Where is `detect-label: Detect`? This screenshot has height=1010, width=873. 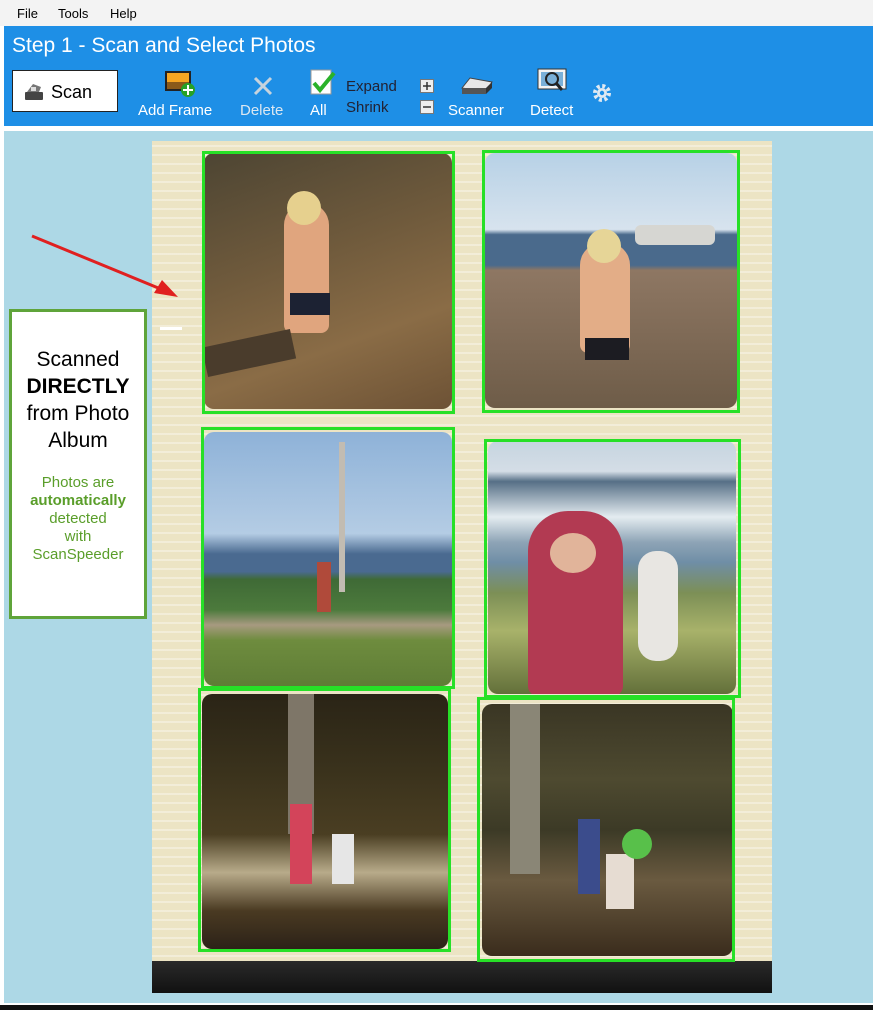
detect-label: Detect is located at coordinates (552, 110).